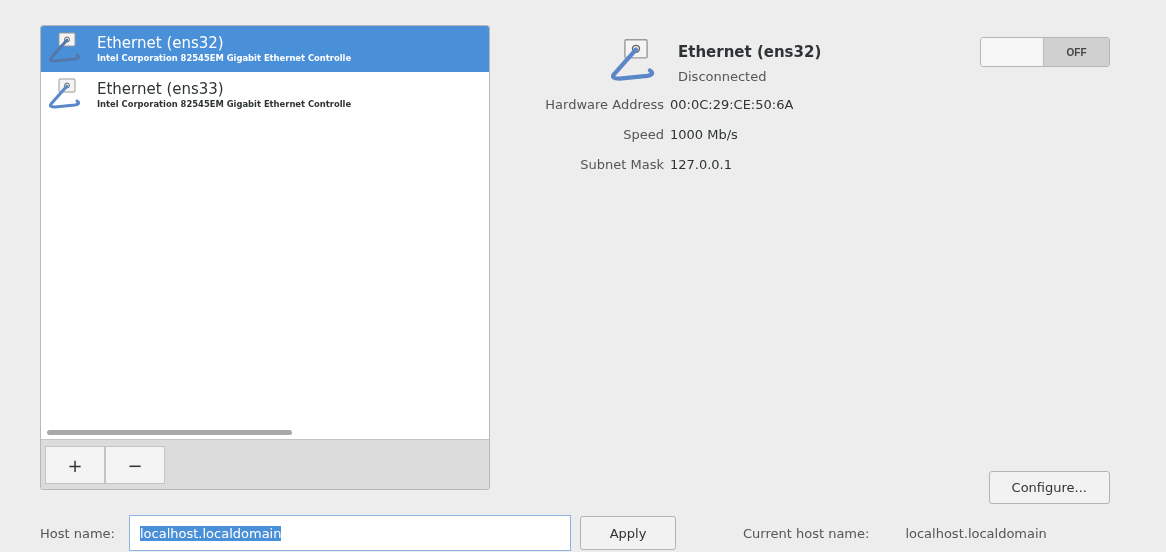  Describe the element at coordinates (750, 52) in the screenshot. I see `device-title: Ethernet (ens32)` at that location.